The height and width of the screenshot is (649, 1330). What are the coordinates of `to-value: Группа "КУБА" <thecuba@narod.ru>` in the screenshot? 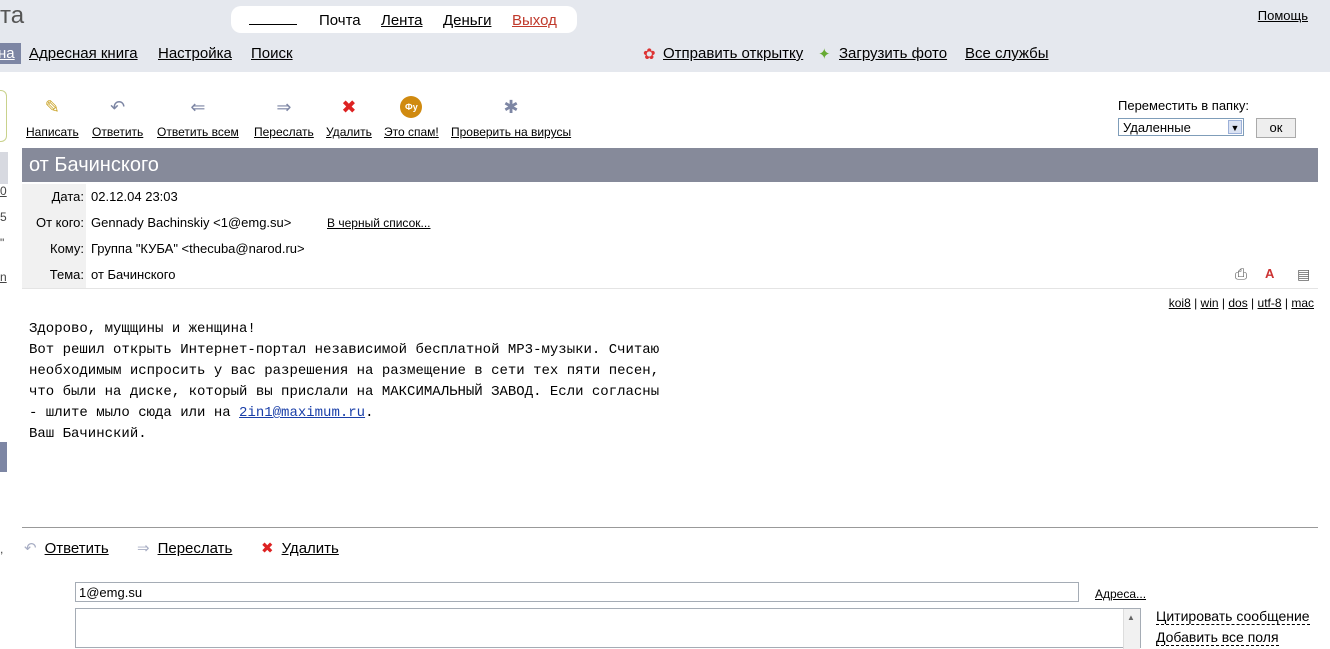 It's located at (198, 248).